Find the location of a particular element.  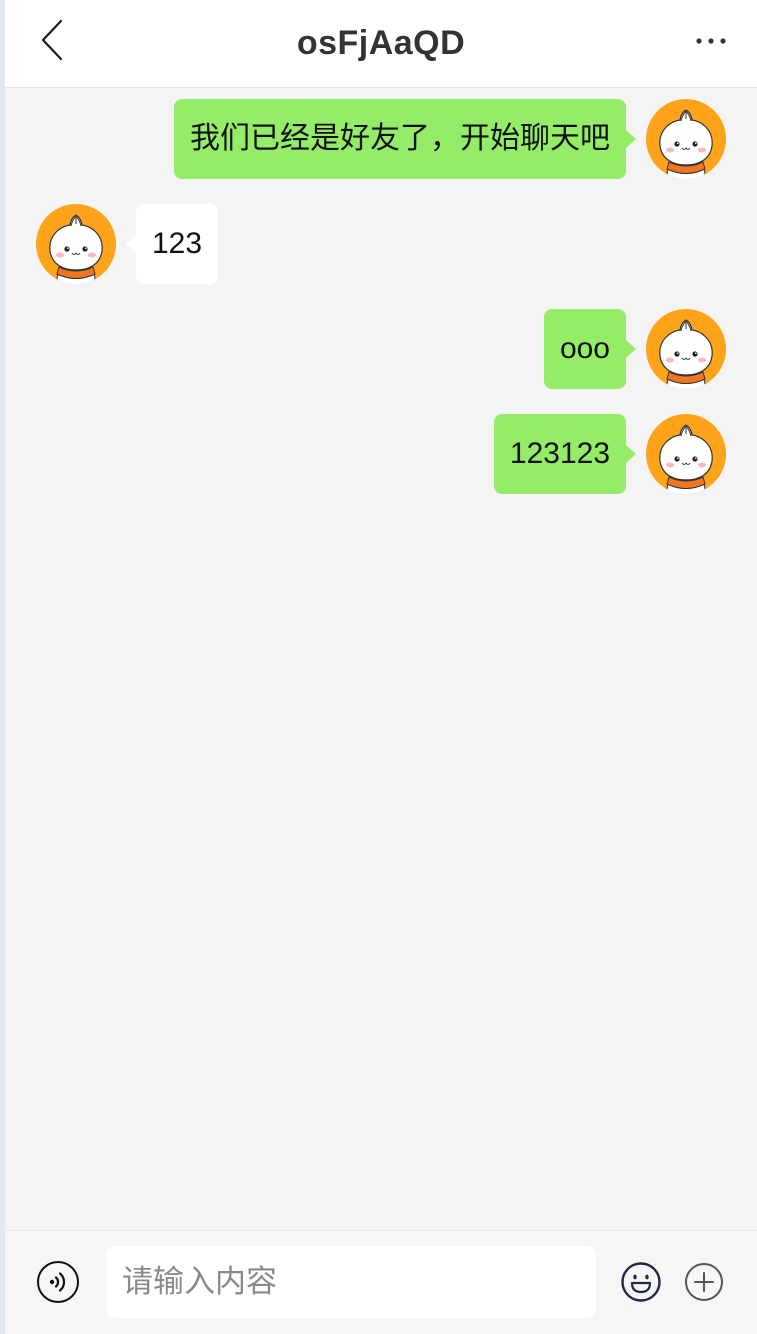

message-row: 123123 is located at coordinates (381, 454).